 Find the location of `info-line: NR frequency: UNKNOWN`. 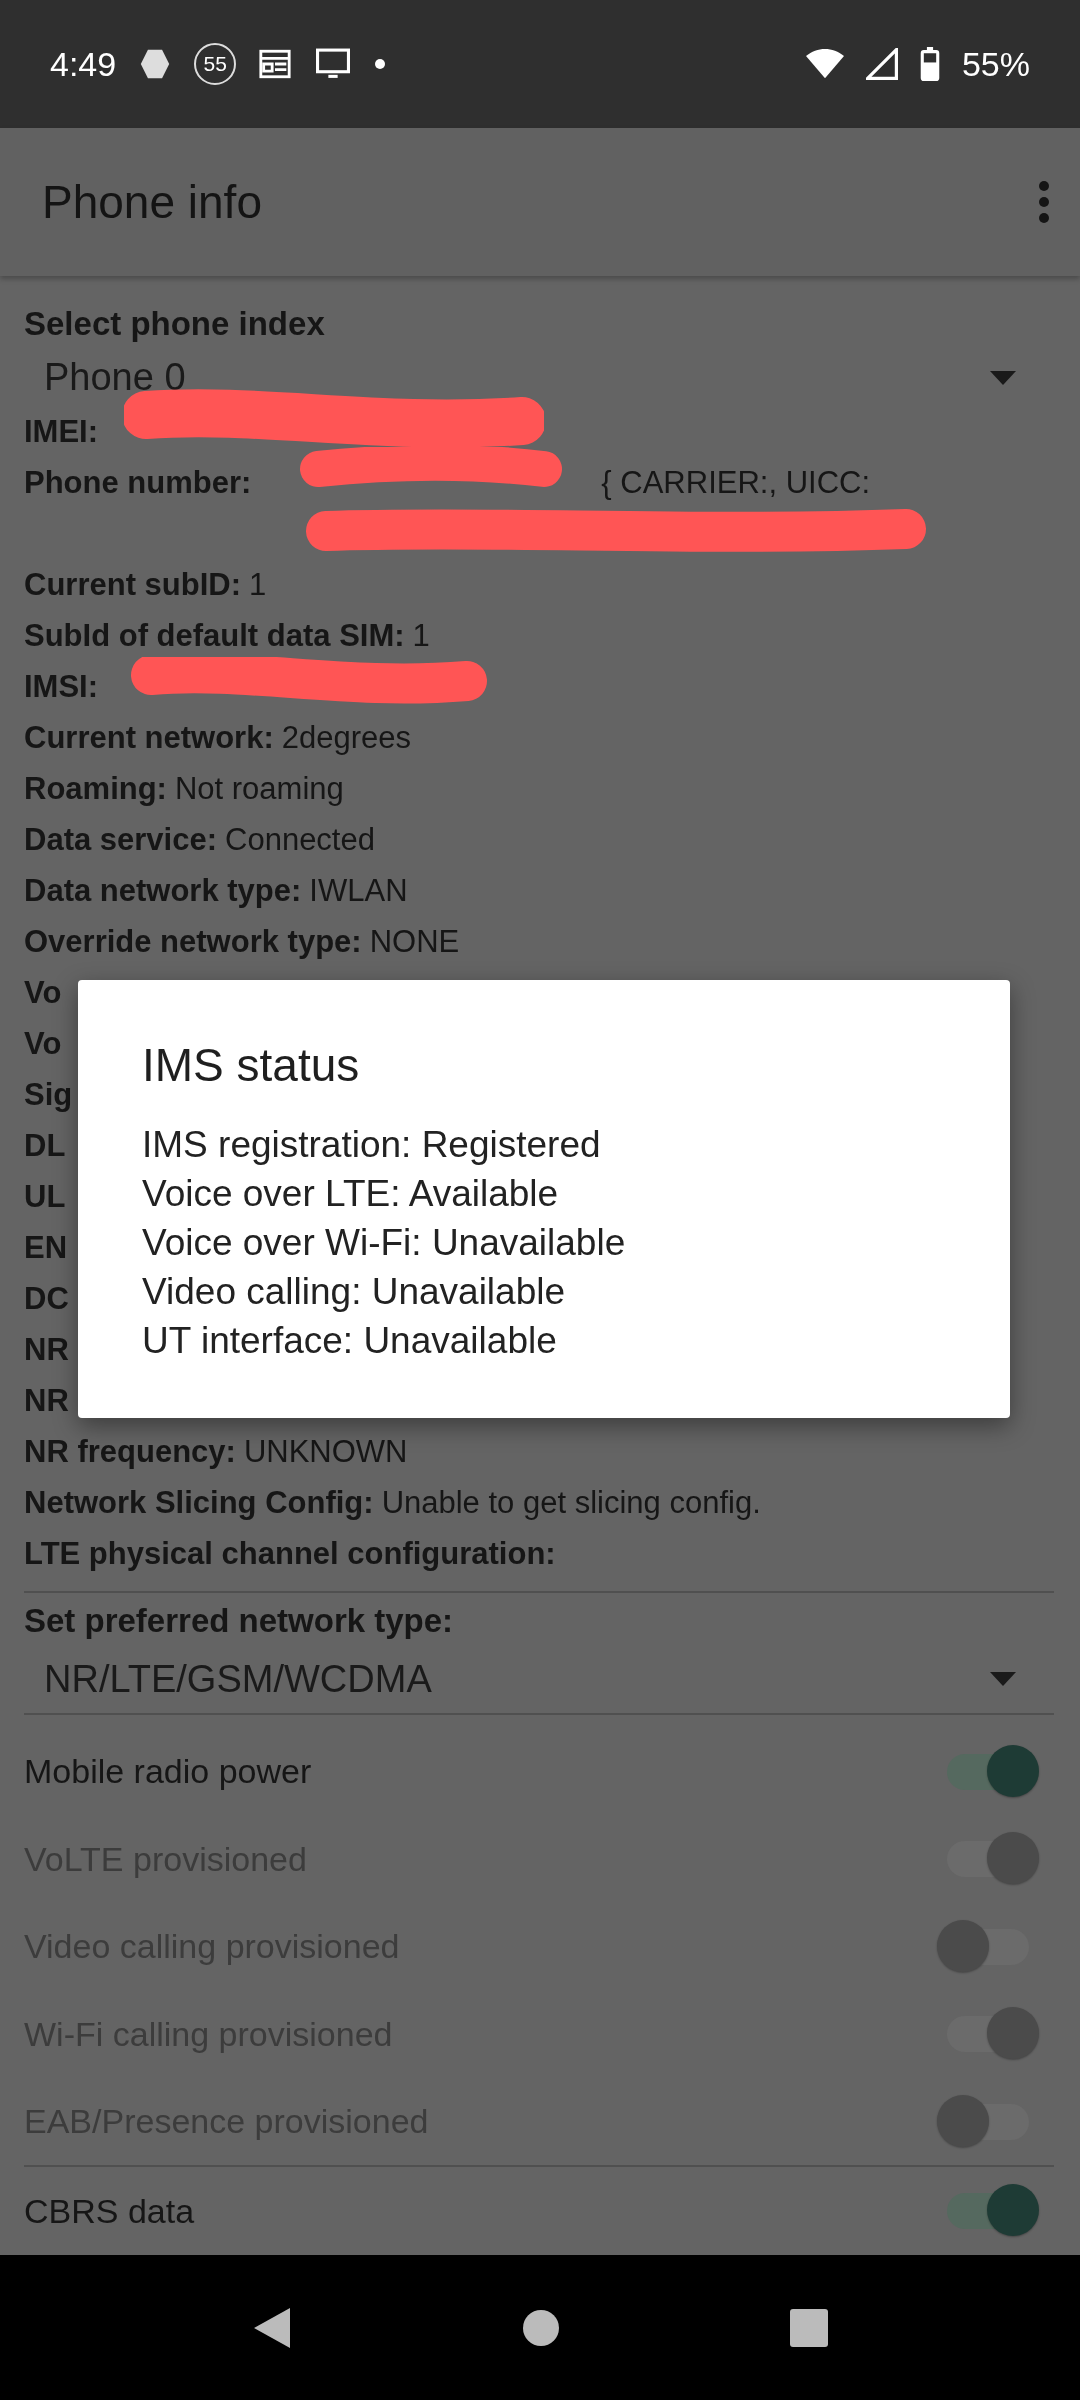

info-line: NR frequency: UNKNOWN is located at coordinates (216, 1452).